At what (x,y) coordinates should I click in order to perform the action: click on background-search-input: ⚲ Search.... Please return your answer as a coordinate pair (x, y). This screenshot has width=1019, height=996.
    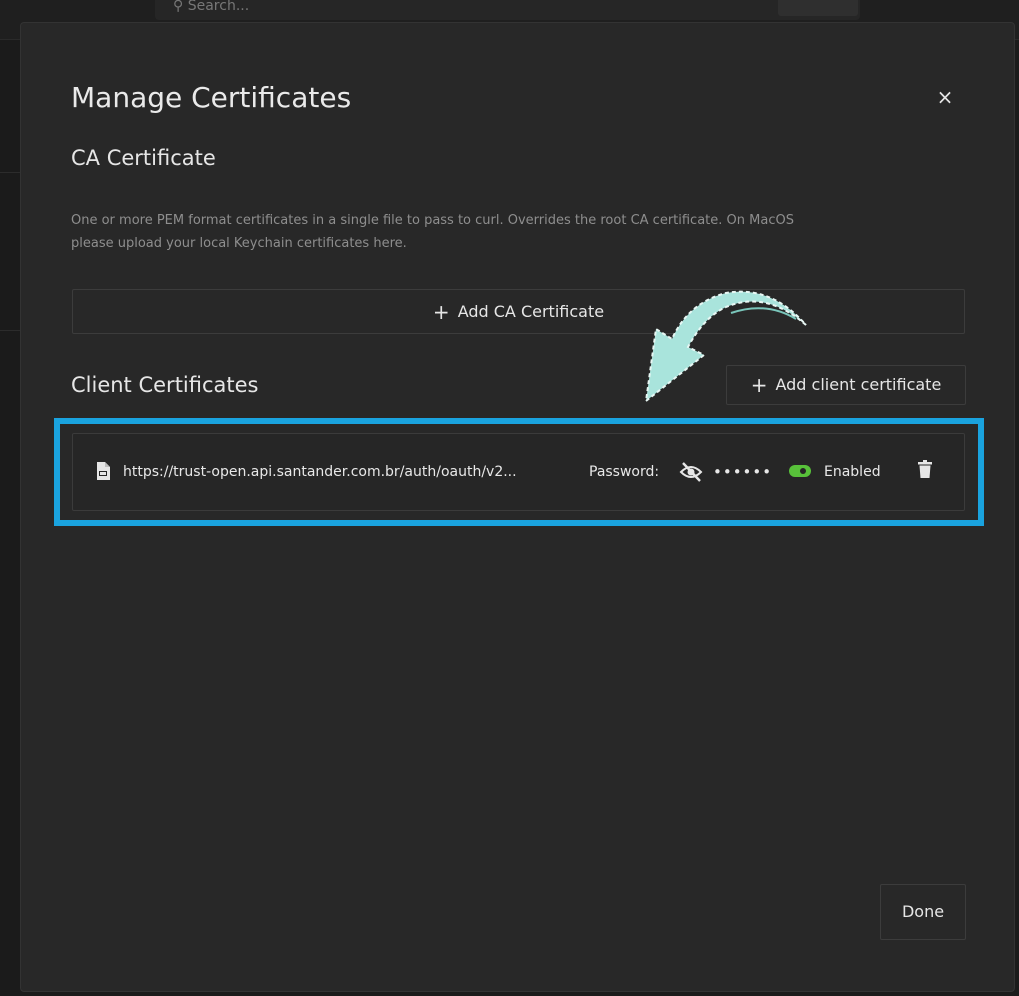
    Looking at the image, I should click on (507, 10).